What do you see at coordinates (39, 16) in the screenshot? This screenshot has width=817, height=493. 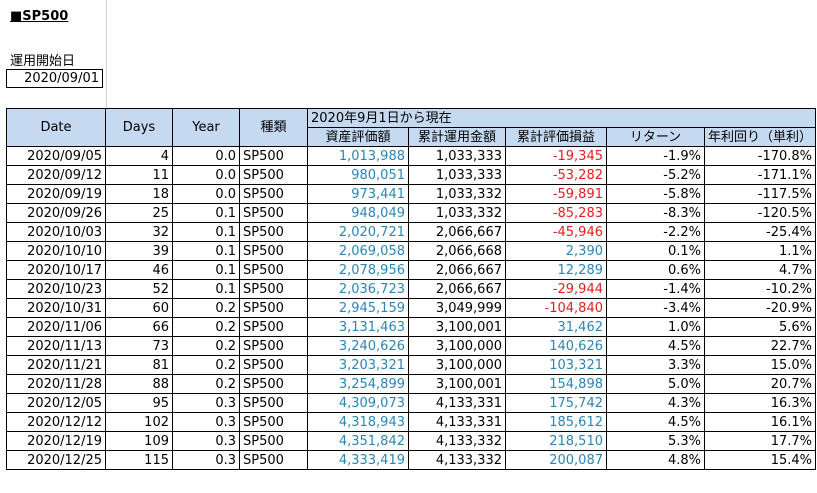 I see `sheet-title: ■SP500` at bounding box center [39, 16].